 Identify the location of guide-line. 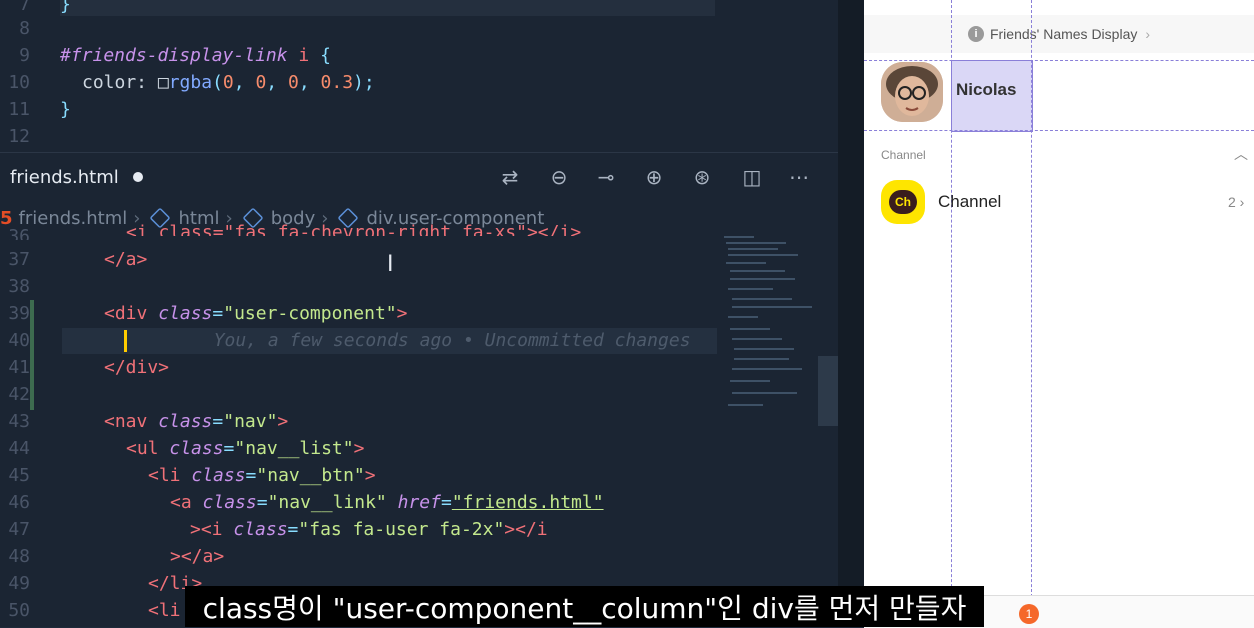
(1059, 130).